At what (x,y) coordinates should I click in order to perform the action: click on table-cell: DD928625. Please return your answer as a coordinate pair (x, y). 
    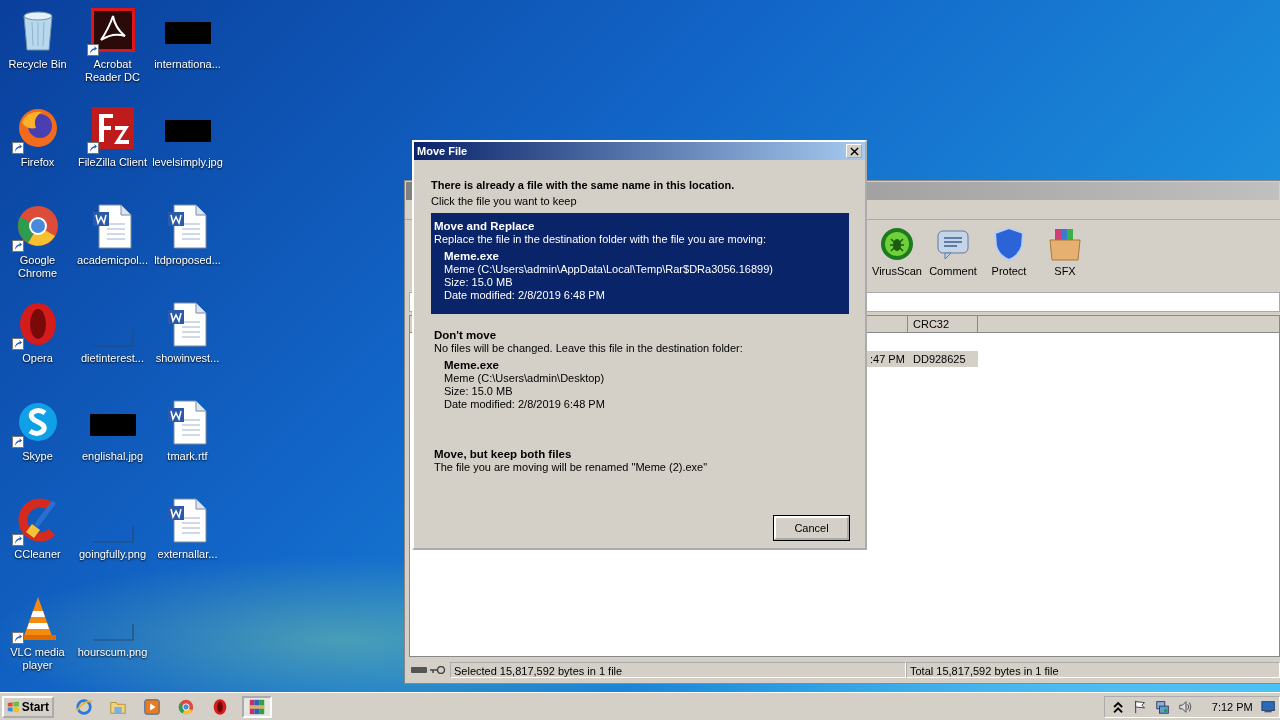
    Looking at the image, I should click on (943, 359).